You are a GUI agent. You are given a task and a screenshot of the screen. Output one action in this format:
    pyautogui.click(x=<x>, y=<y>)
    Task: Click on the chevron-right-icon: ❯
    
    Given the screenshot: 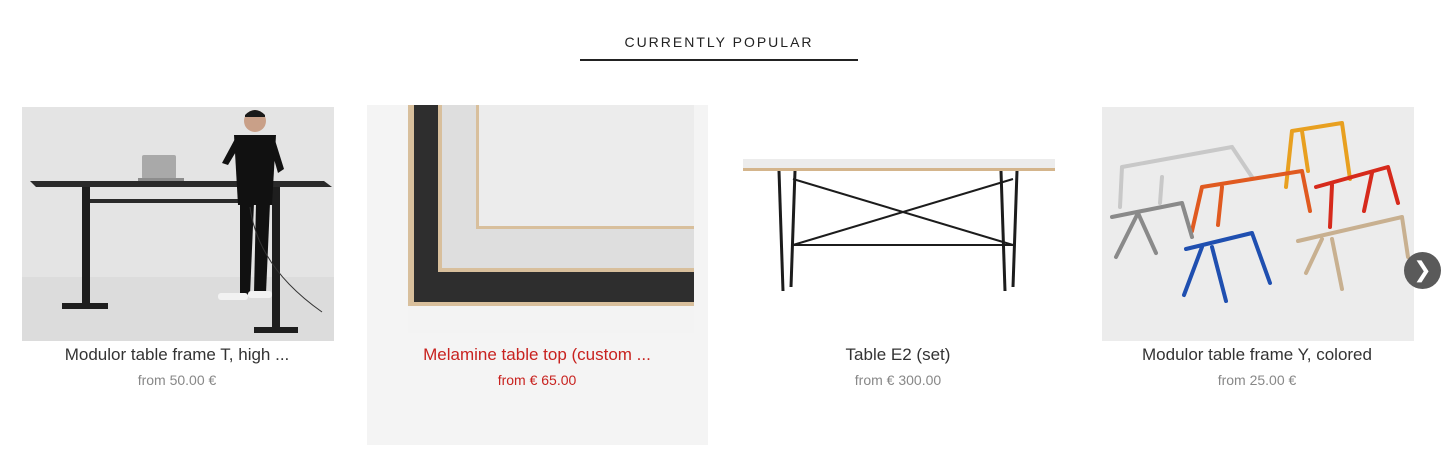 What is the action you would take?
    pyautogui.click(x=1422, y=270)
    